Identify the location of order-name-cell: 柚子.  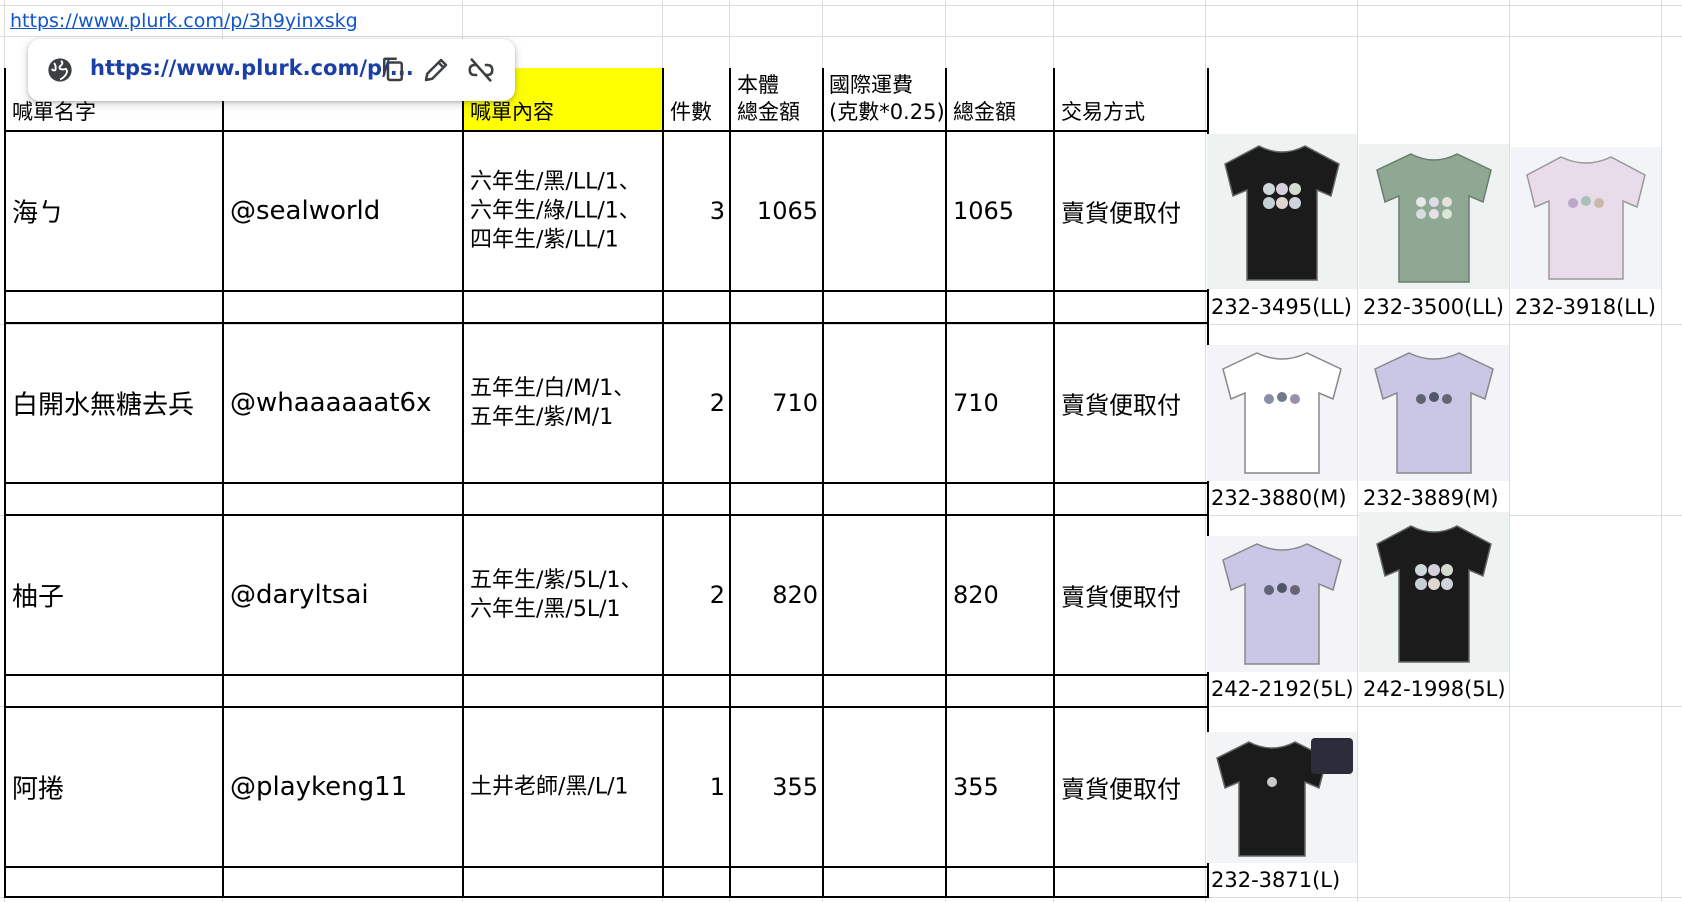
(115, 595).